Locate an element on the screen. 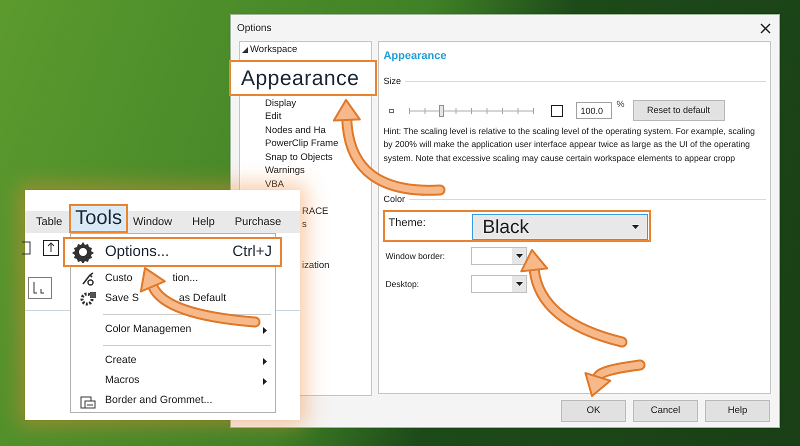 Image resolution: width=800 pixels, height=446 pixels. tree-item: Warnings is located at coordinates (285, 171).